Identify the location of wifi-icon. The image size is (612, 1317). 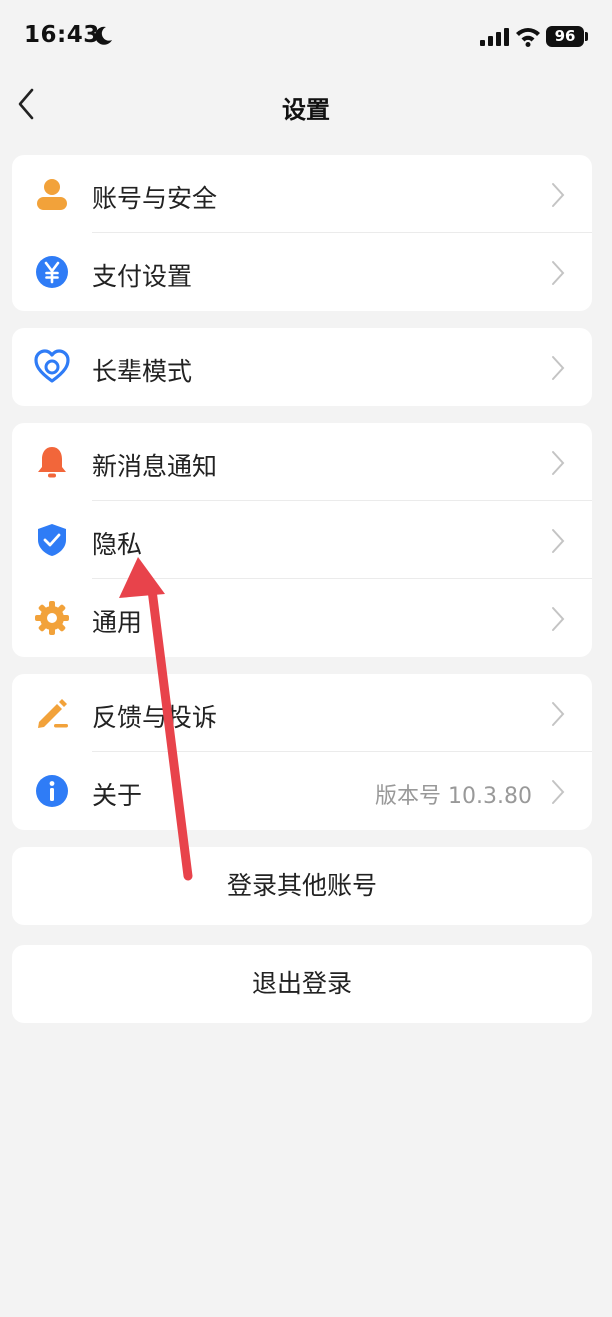
(528, 37).